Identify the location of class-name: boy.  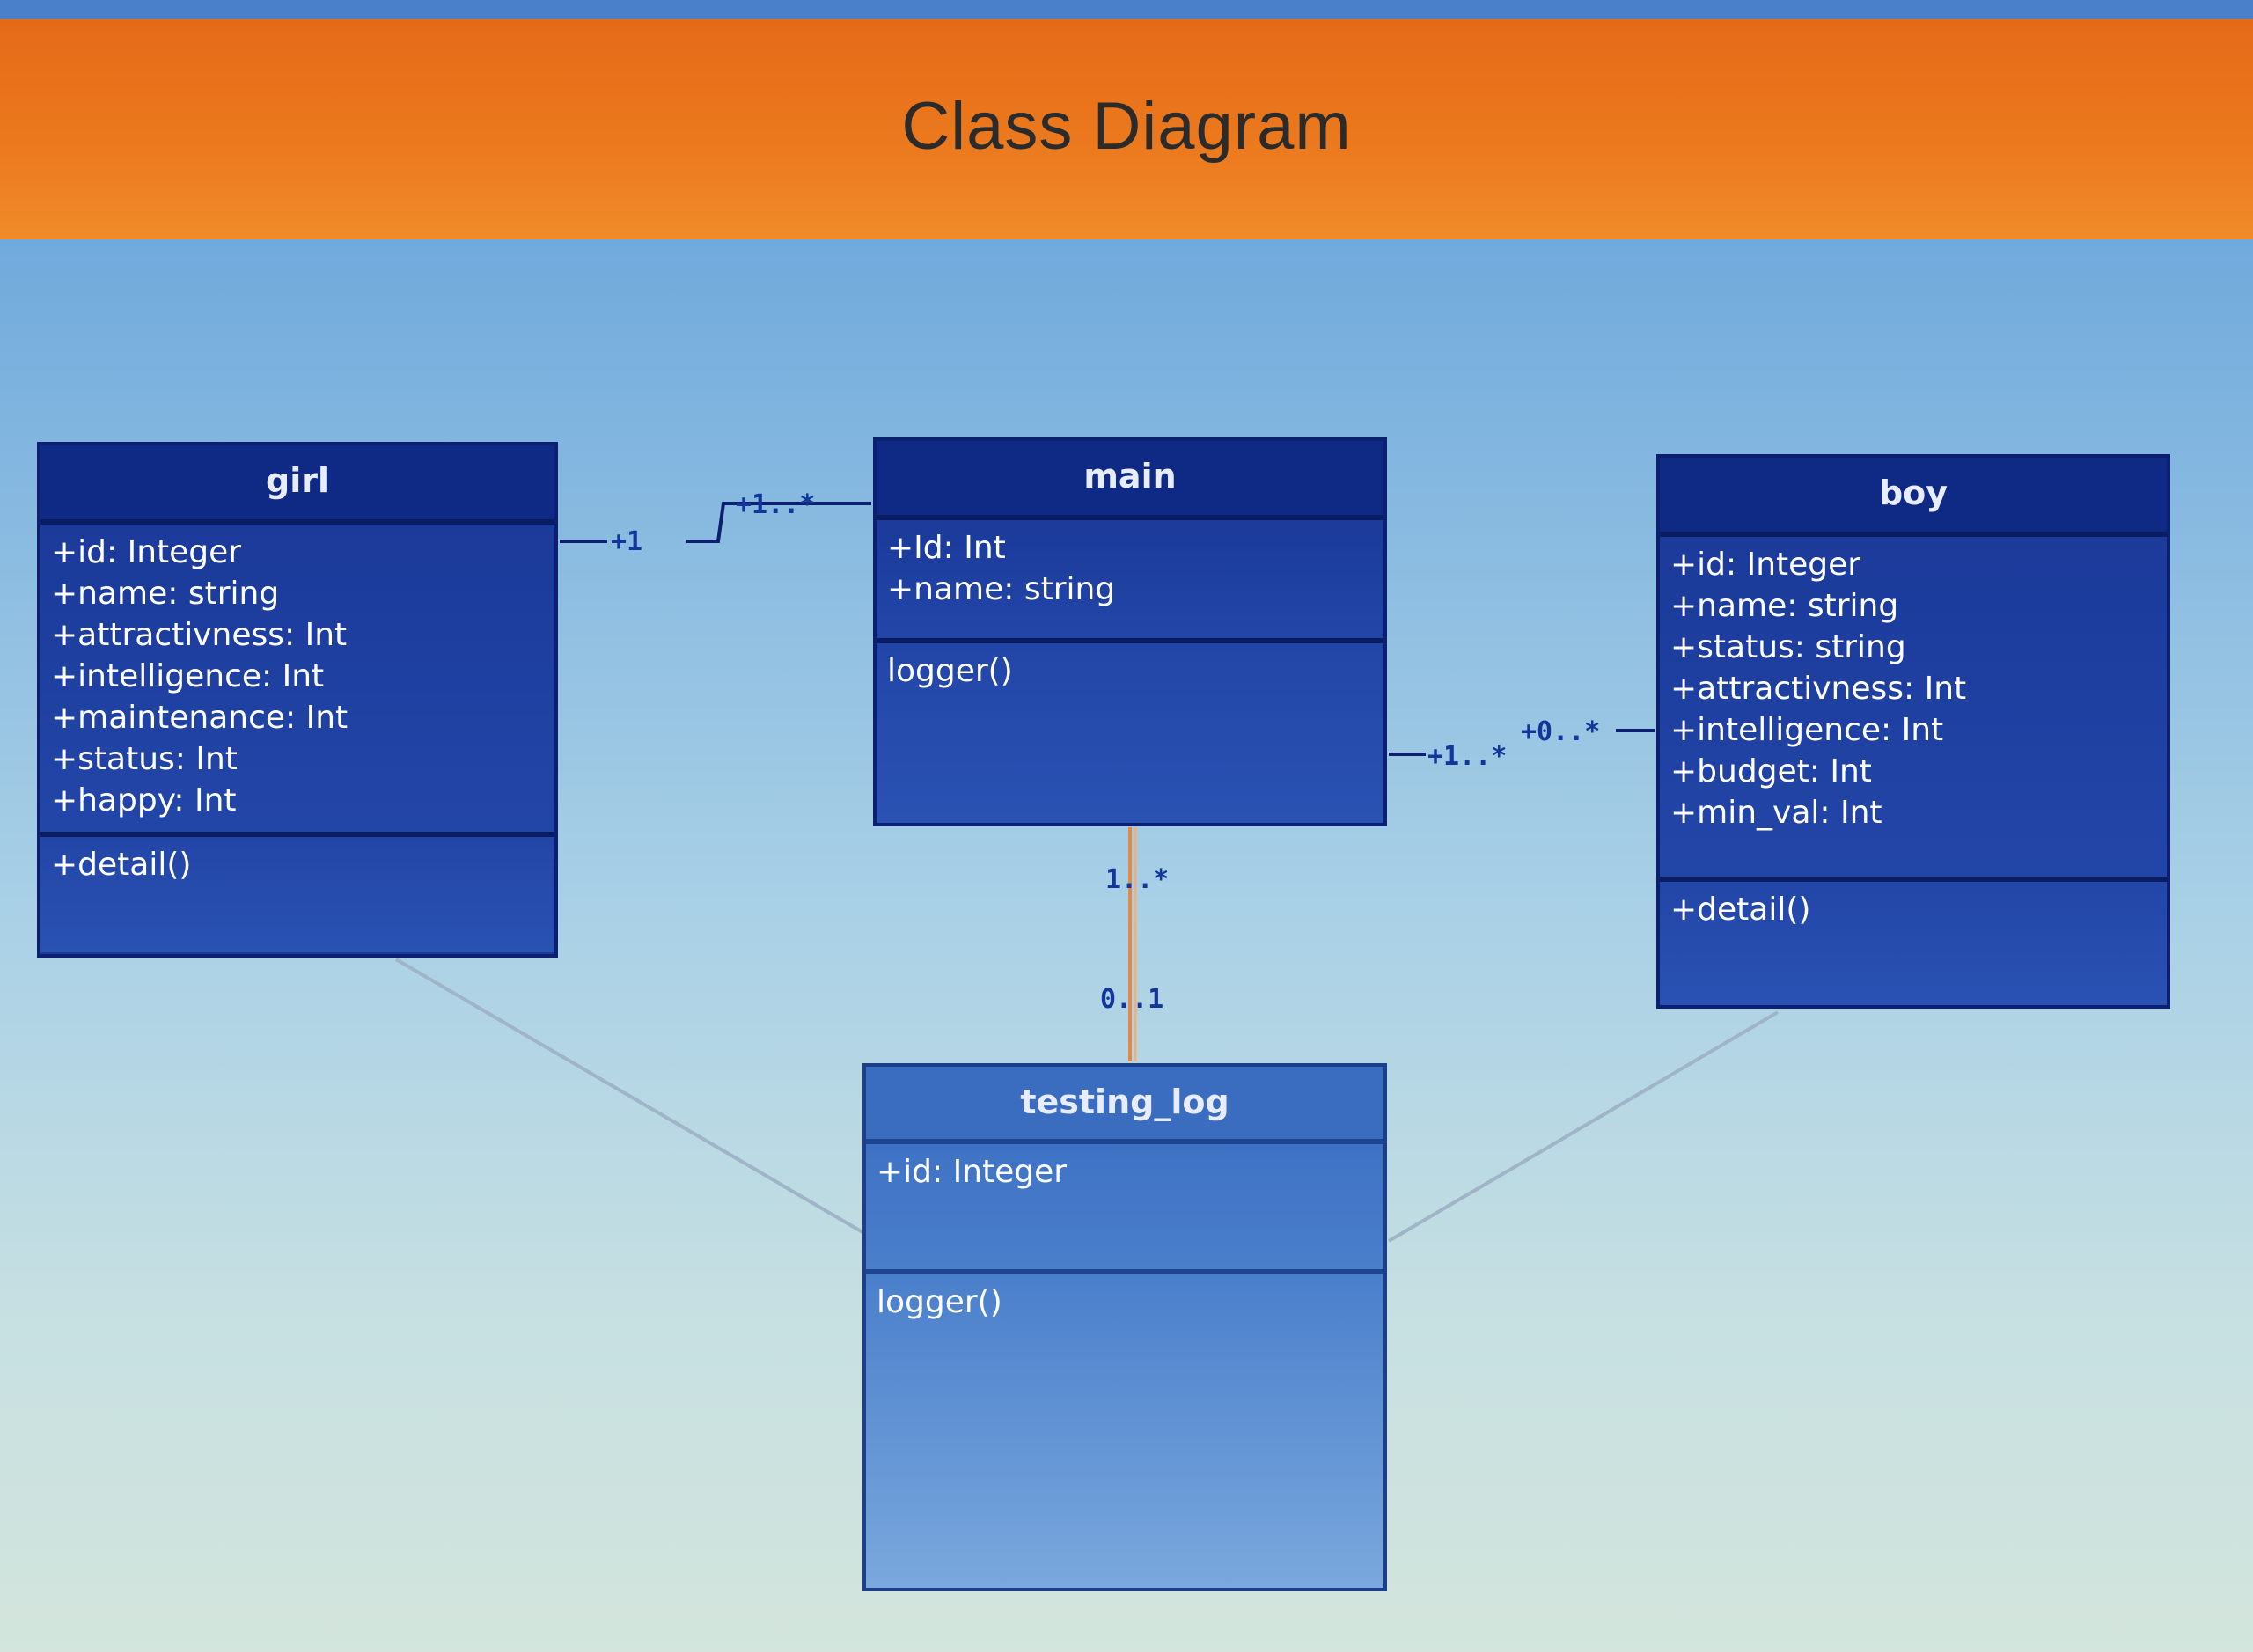
(1914, 497).